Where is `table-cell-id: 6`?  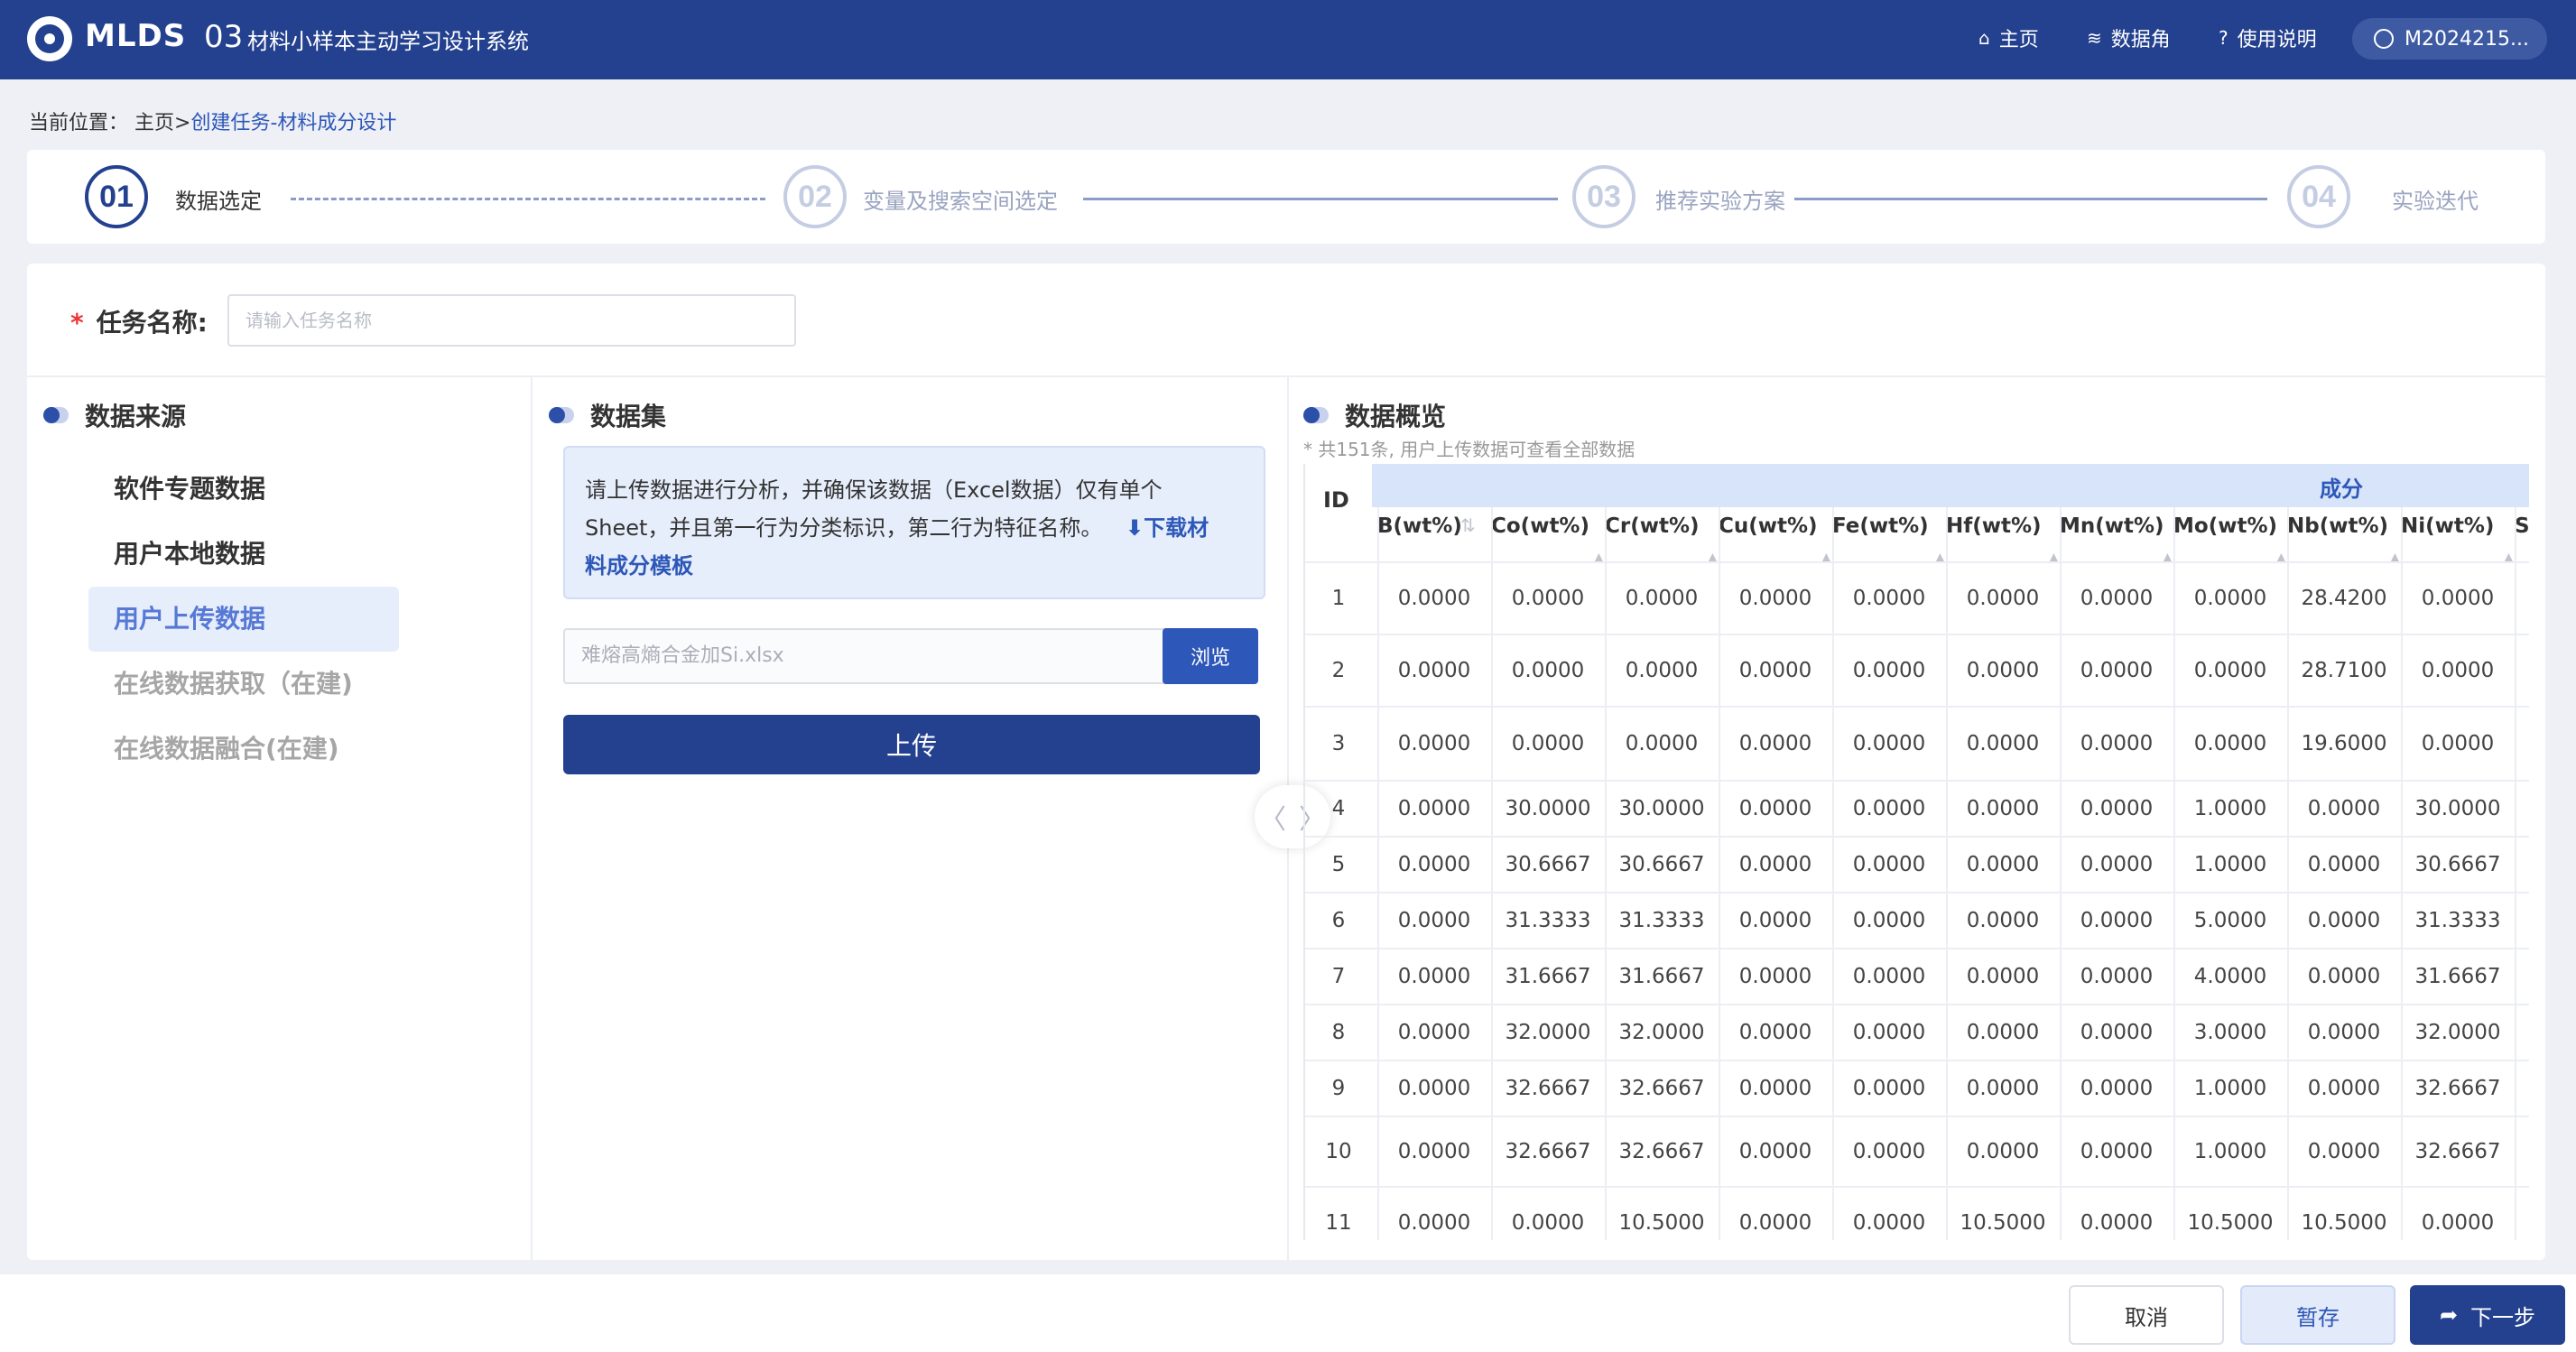
table-cell-id: 6 is located at coordinates (1339, 920).